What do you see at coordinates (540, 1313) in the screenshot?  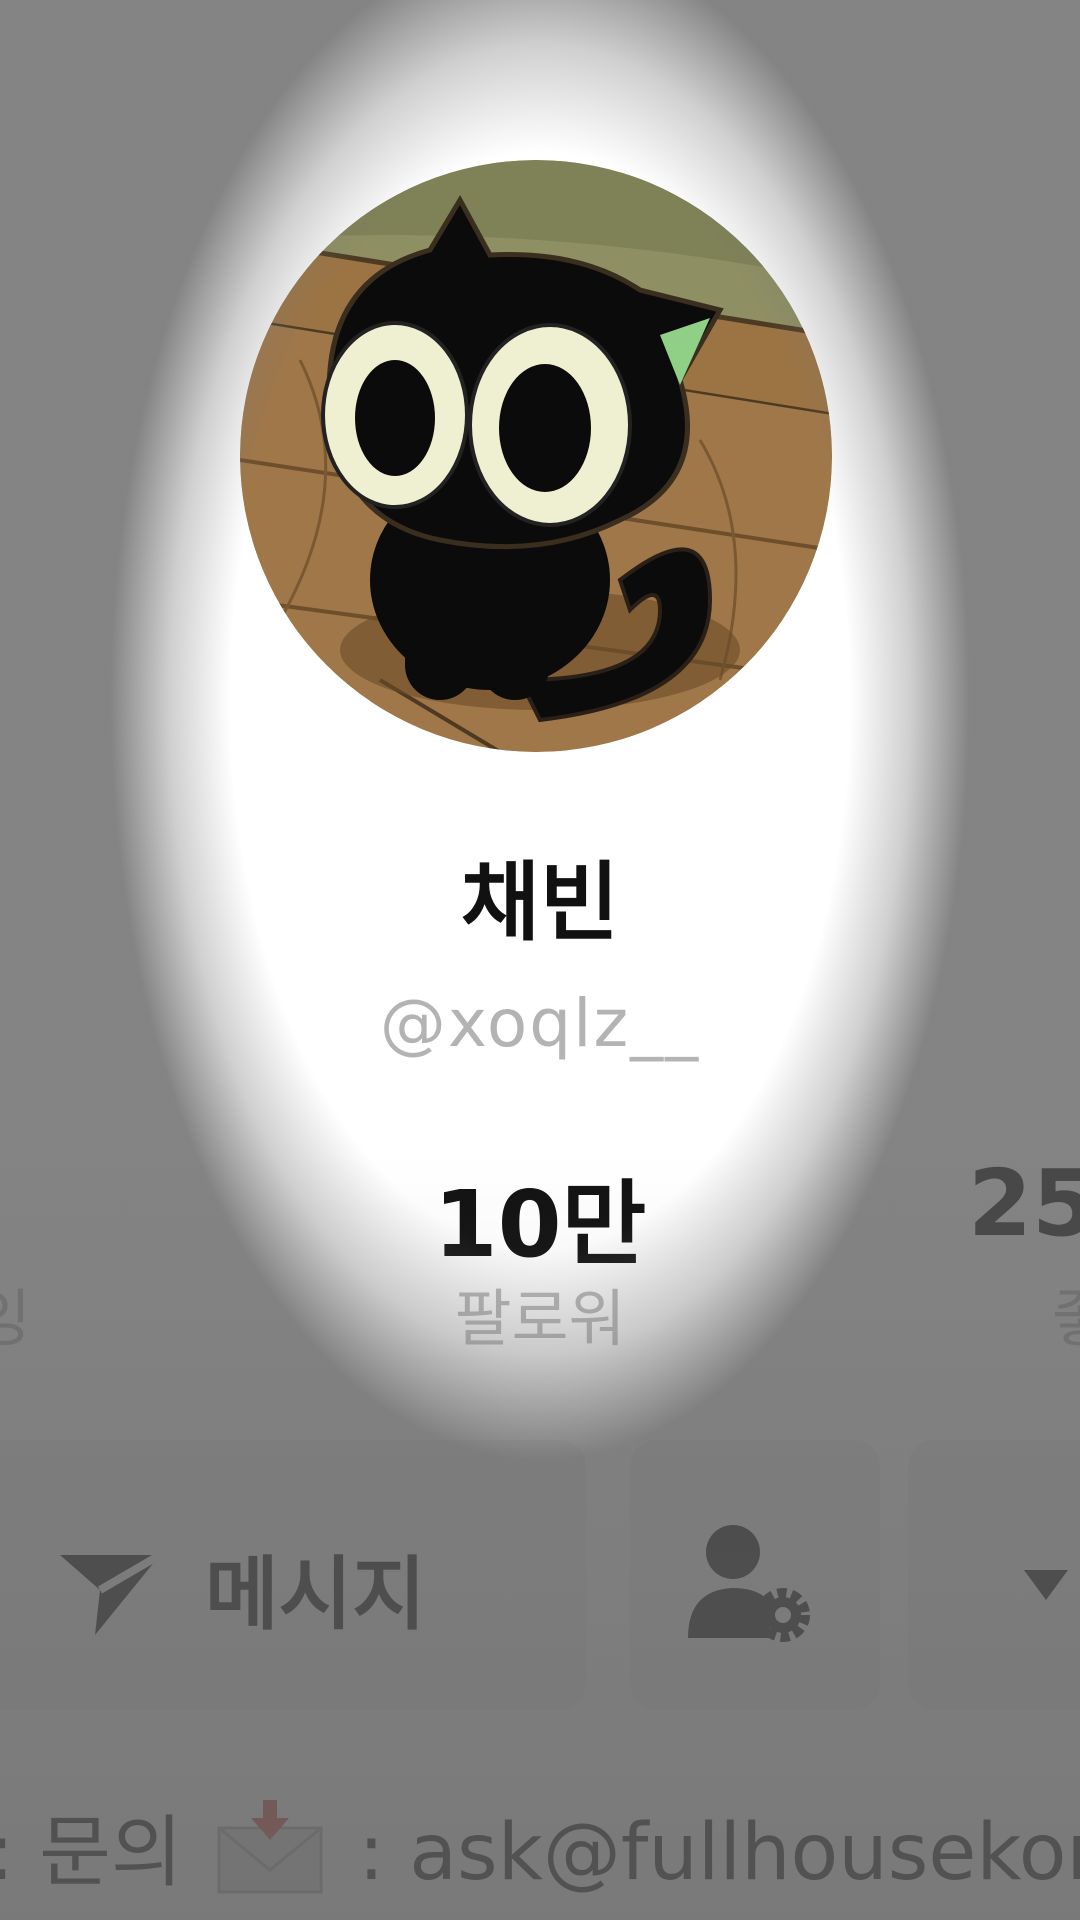 I see `followers-label: 팔로워` at bounding box center [540, 1313].